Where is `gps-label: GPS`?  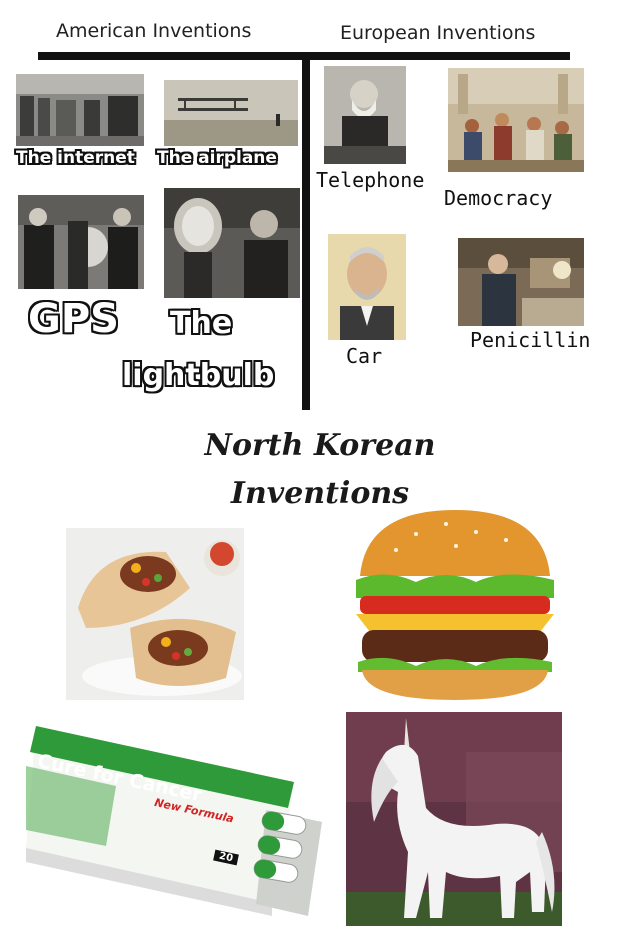 gps-label: GPS is located at coordinates (73, 319).